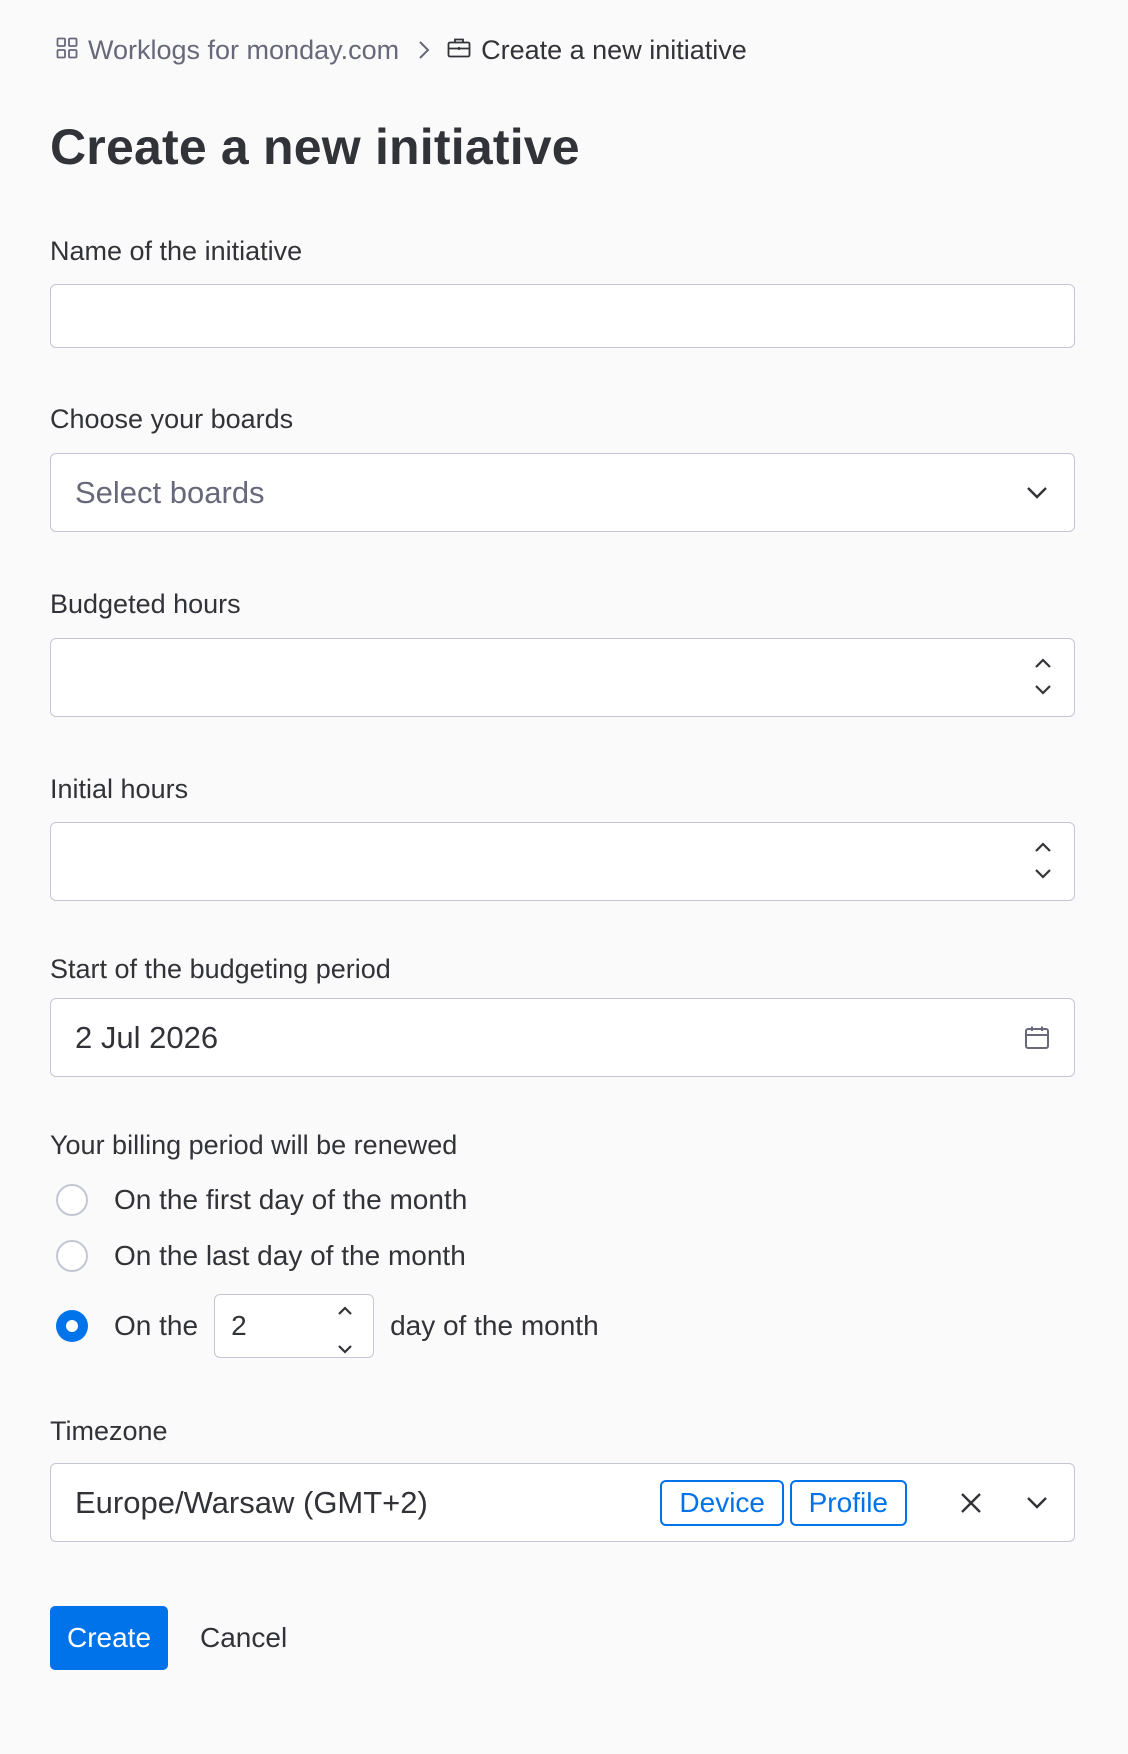 This screenshot has width=1128, height=1754. What do you see at coordinates (251, 1502) in the screenshot?
I see `timezone-value: Europe/Warsaw (GMT+2)` at bounding box center [251, 1502].